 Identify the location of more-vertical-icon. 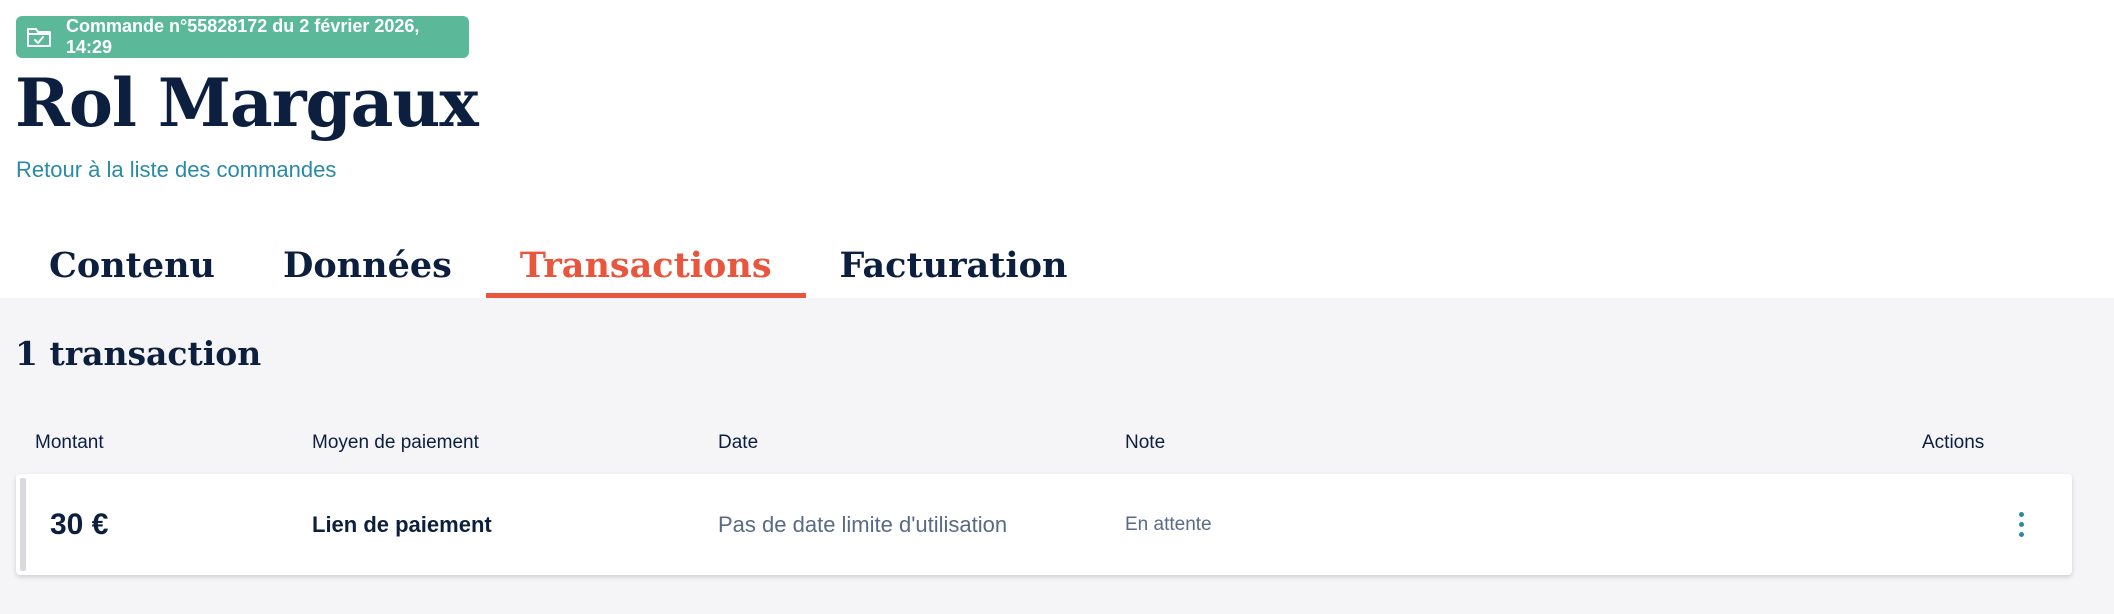
(2021, 524).